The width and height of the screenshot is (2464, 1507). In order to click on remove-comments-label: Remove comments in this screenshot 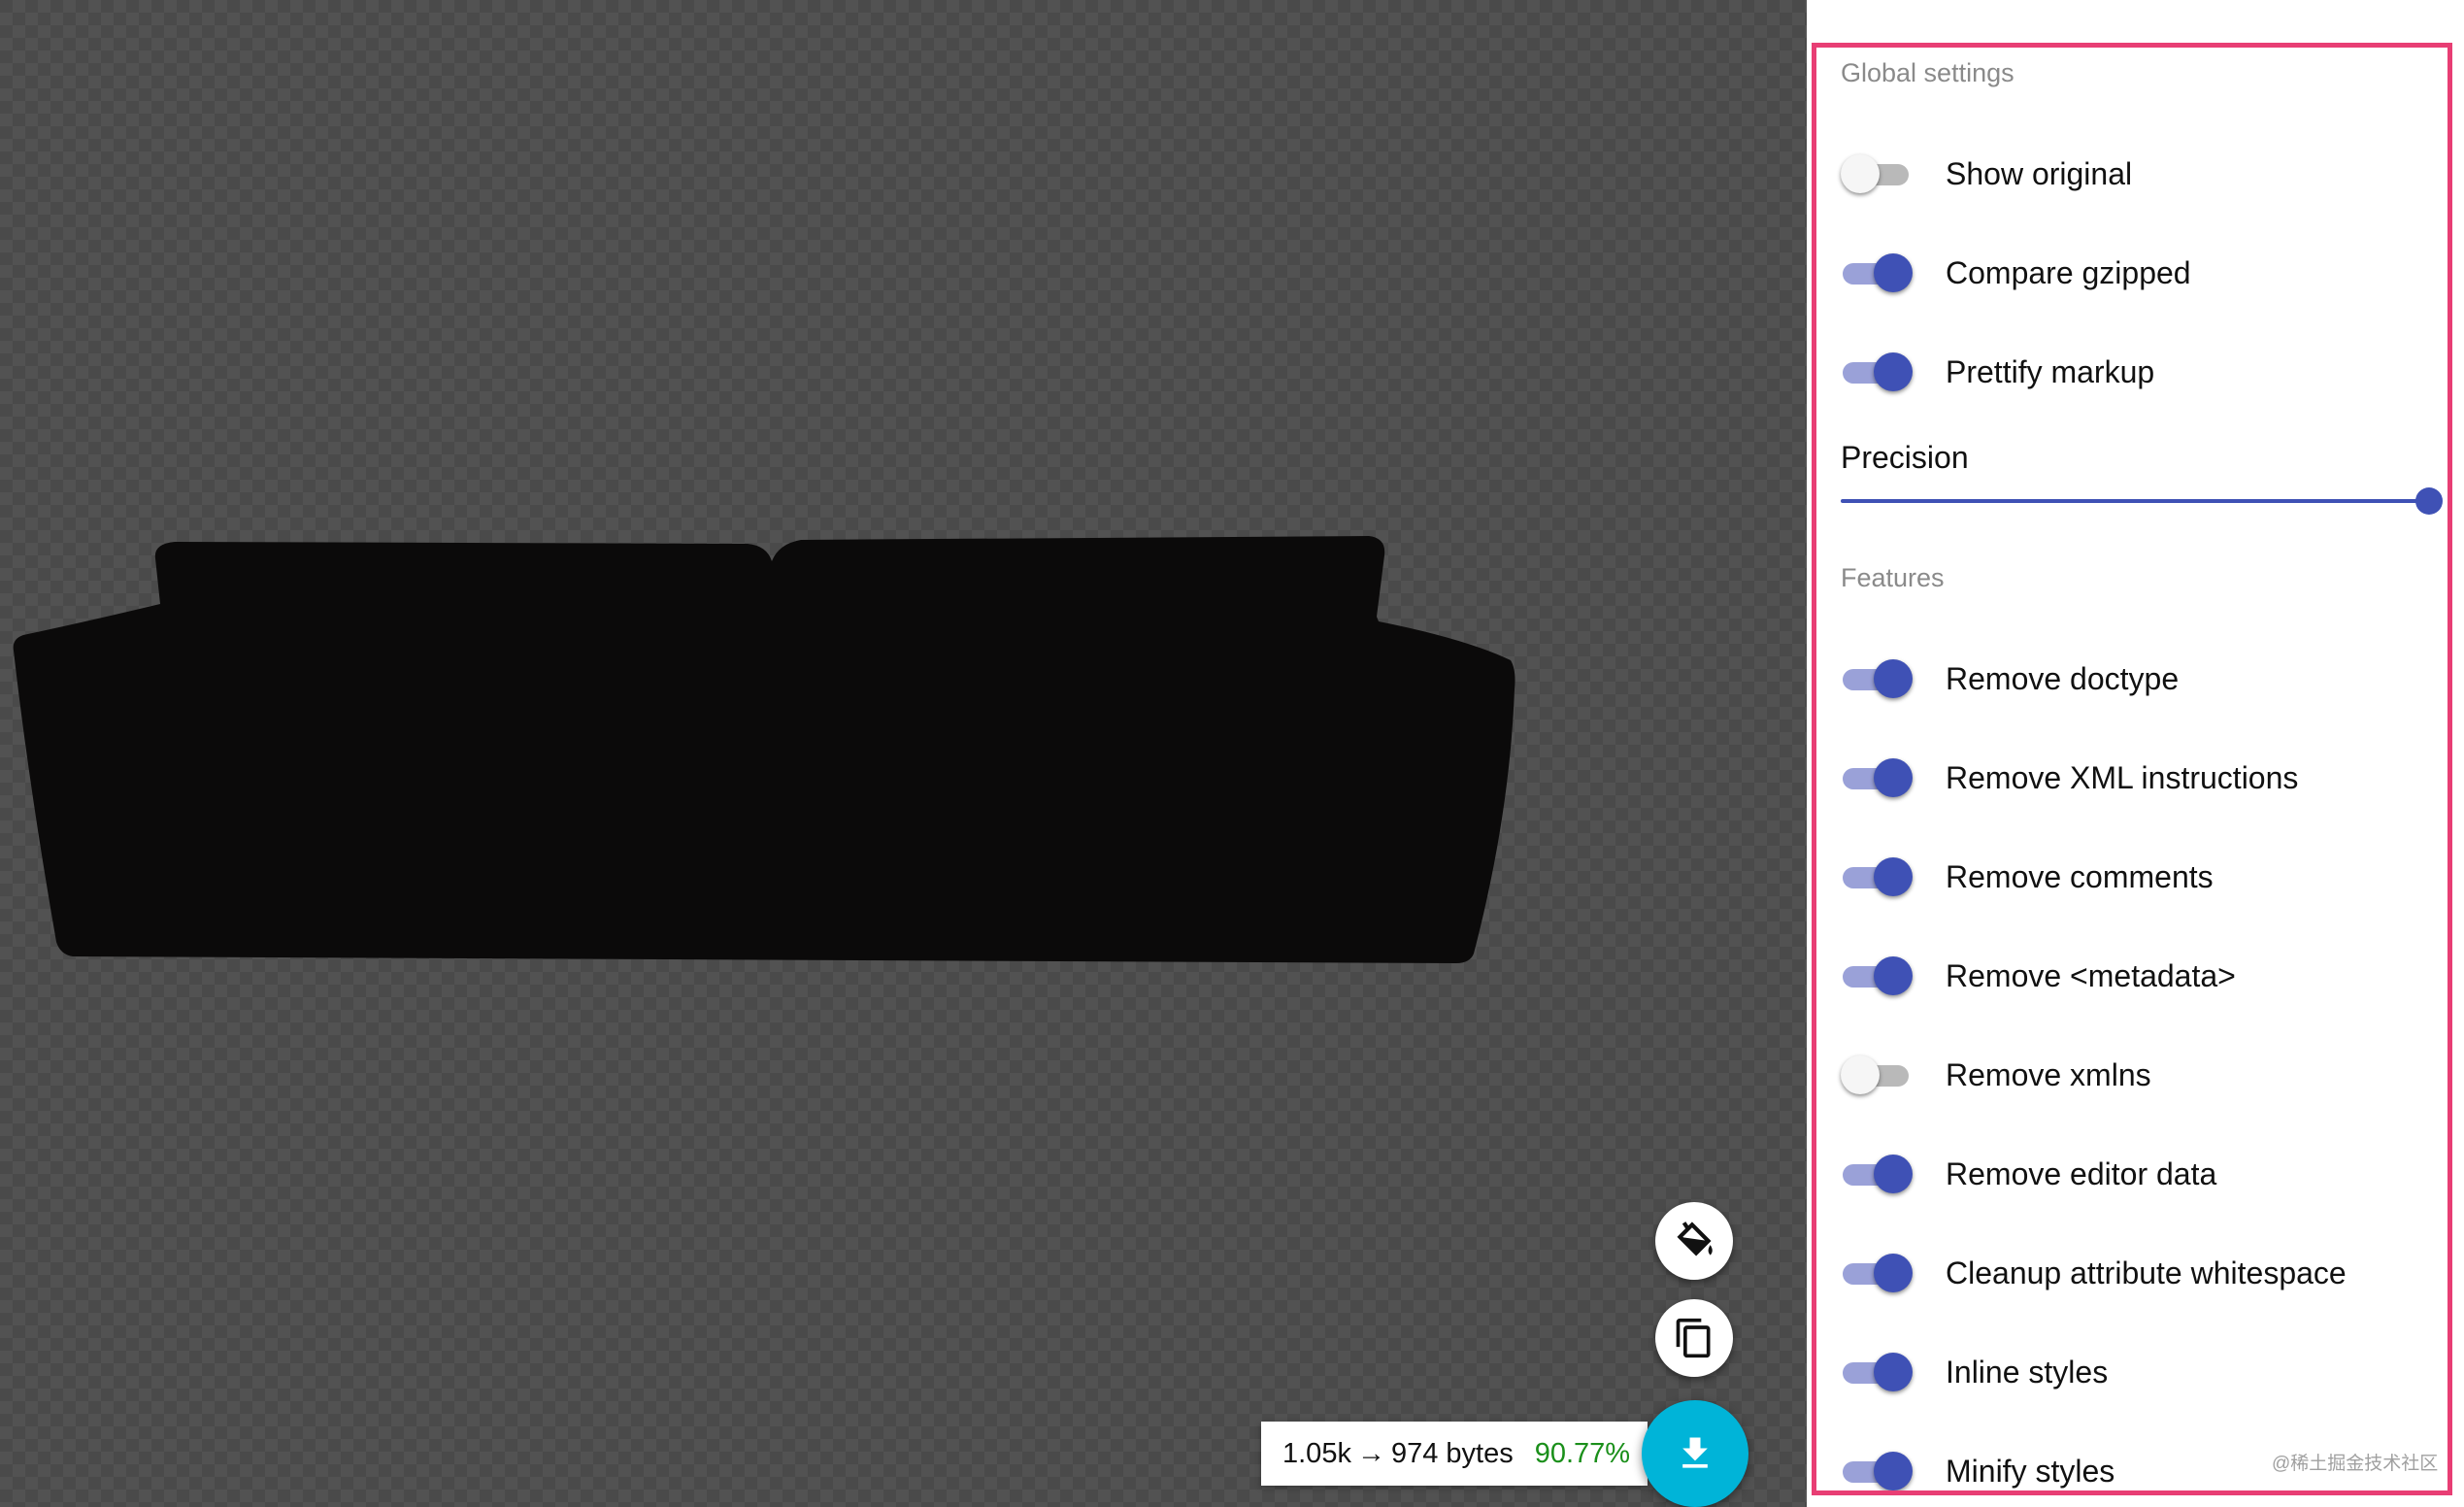, I will do `click(2080, 876)`.